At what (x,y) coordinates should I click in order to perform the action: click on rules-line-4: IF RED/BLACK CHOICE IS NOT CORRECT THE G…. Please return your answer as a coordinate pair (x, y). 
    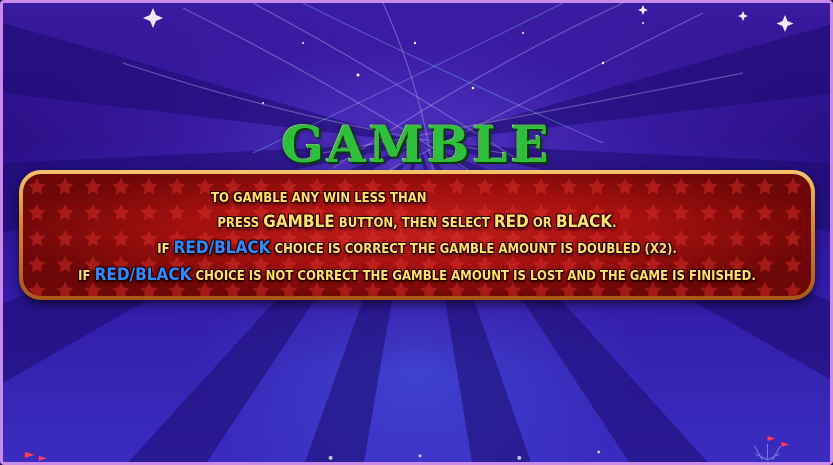
    Looking at the image, I should click on (417, 275).